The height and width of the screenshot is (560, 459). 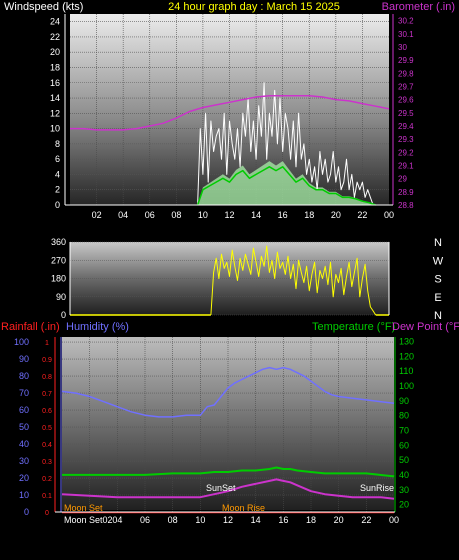 What do you see at coordinates (24, 376) in the screenshot?
I see `humidity-tick-label: 80` at bounding box center [24, 376].